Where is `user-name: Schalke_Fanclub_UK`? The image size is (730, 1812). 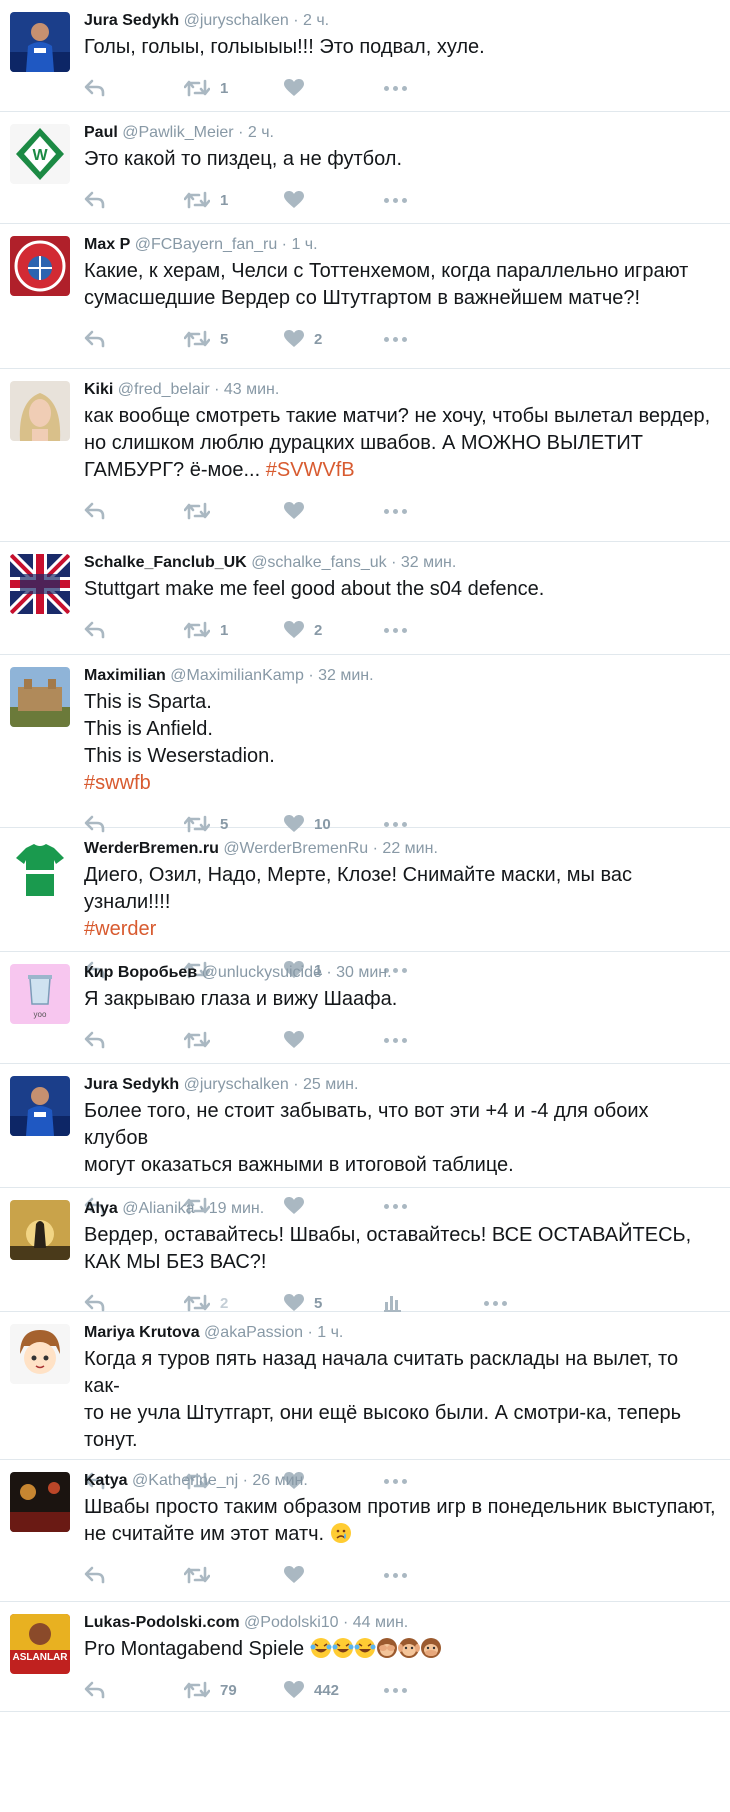 user-name: Schalke_Fanclub_UK is located at coordinates (165, 562).